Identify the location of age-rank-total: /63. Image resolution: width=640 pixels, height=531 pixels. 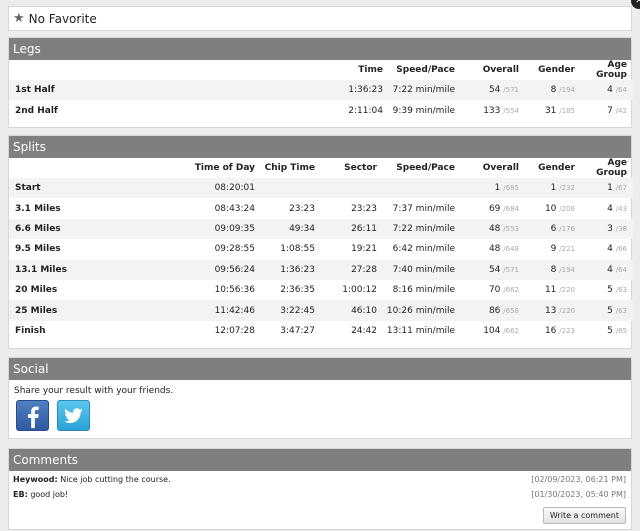
(621, 310).